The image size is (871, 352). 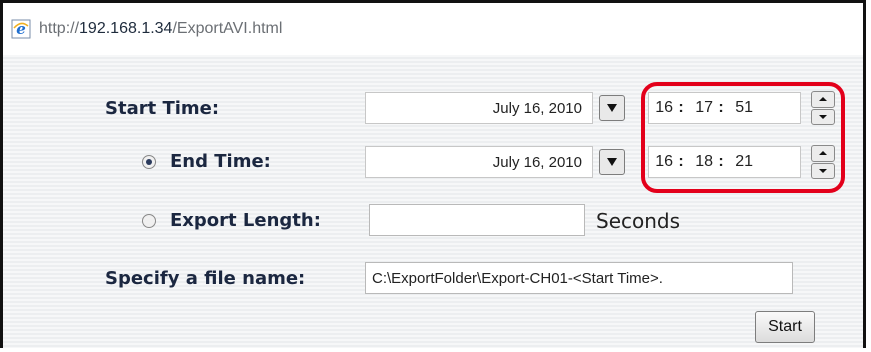 I want to click on start-date-dropdown-button, so click(x=612, y=108).